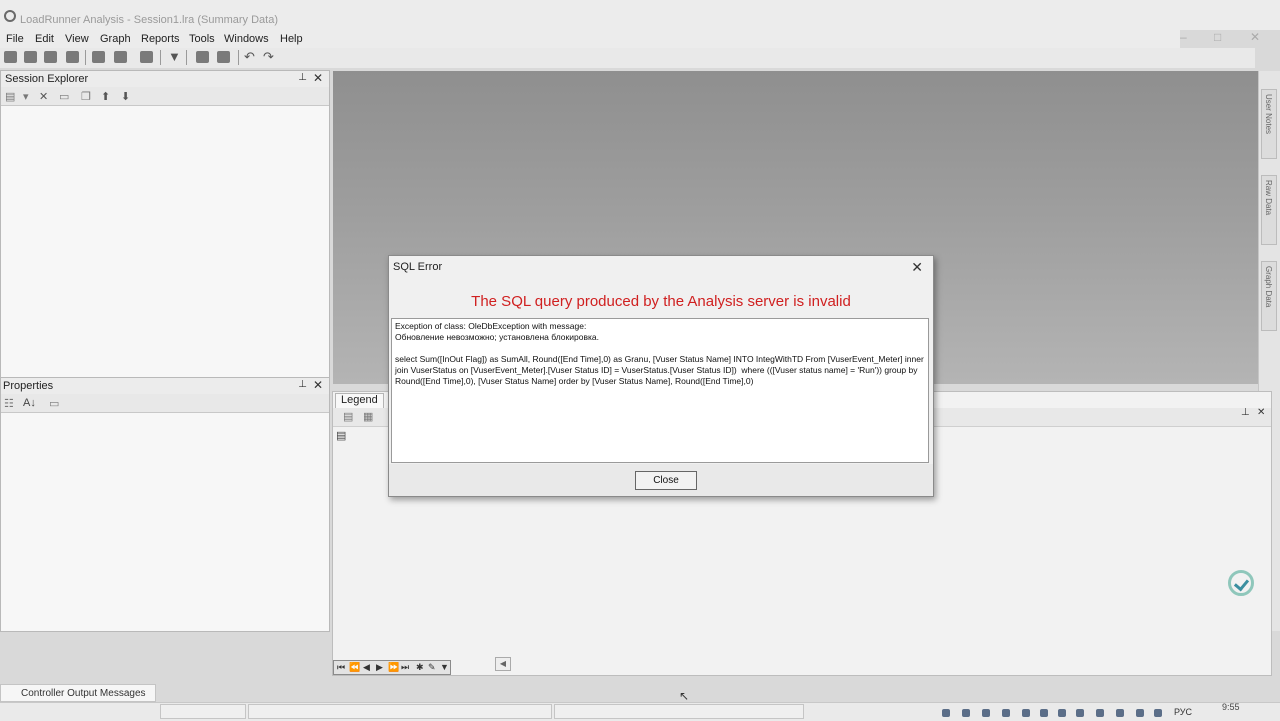 The width and height of the screenshot is (1280, 721). What do you see at coordinates (341, 667) in the screenshot?
I see `first-record-icon: ⏮` at bounding box center [341, 667].